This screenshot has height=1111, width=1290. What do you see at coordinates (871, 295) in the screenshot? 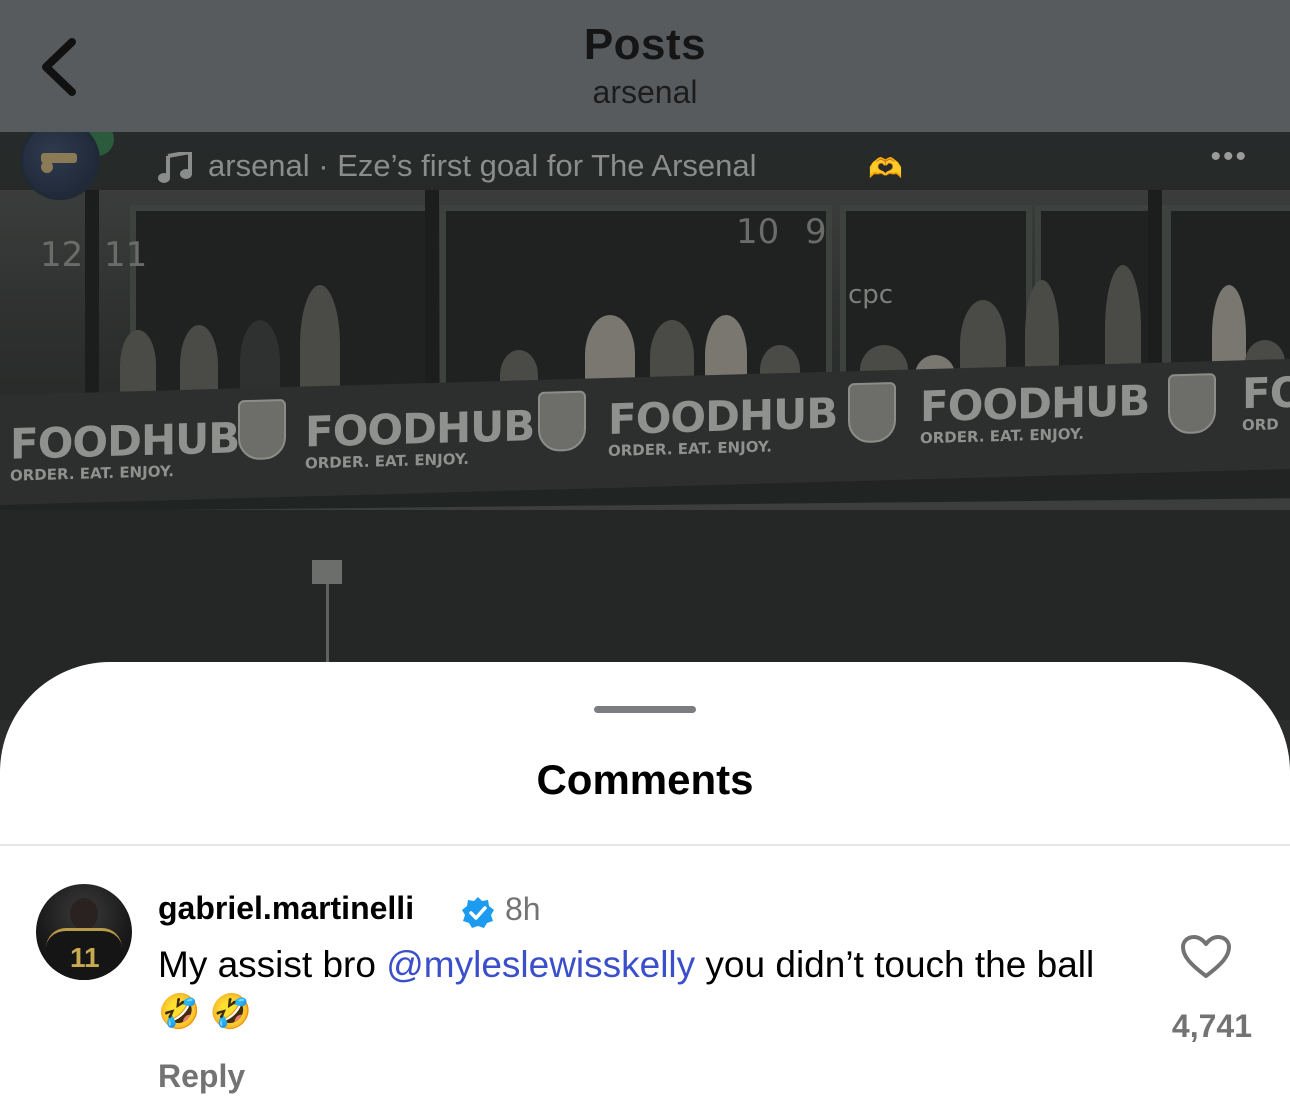
I see `sponsor-sign: cpc` at bounding box center [871, 295].